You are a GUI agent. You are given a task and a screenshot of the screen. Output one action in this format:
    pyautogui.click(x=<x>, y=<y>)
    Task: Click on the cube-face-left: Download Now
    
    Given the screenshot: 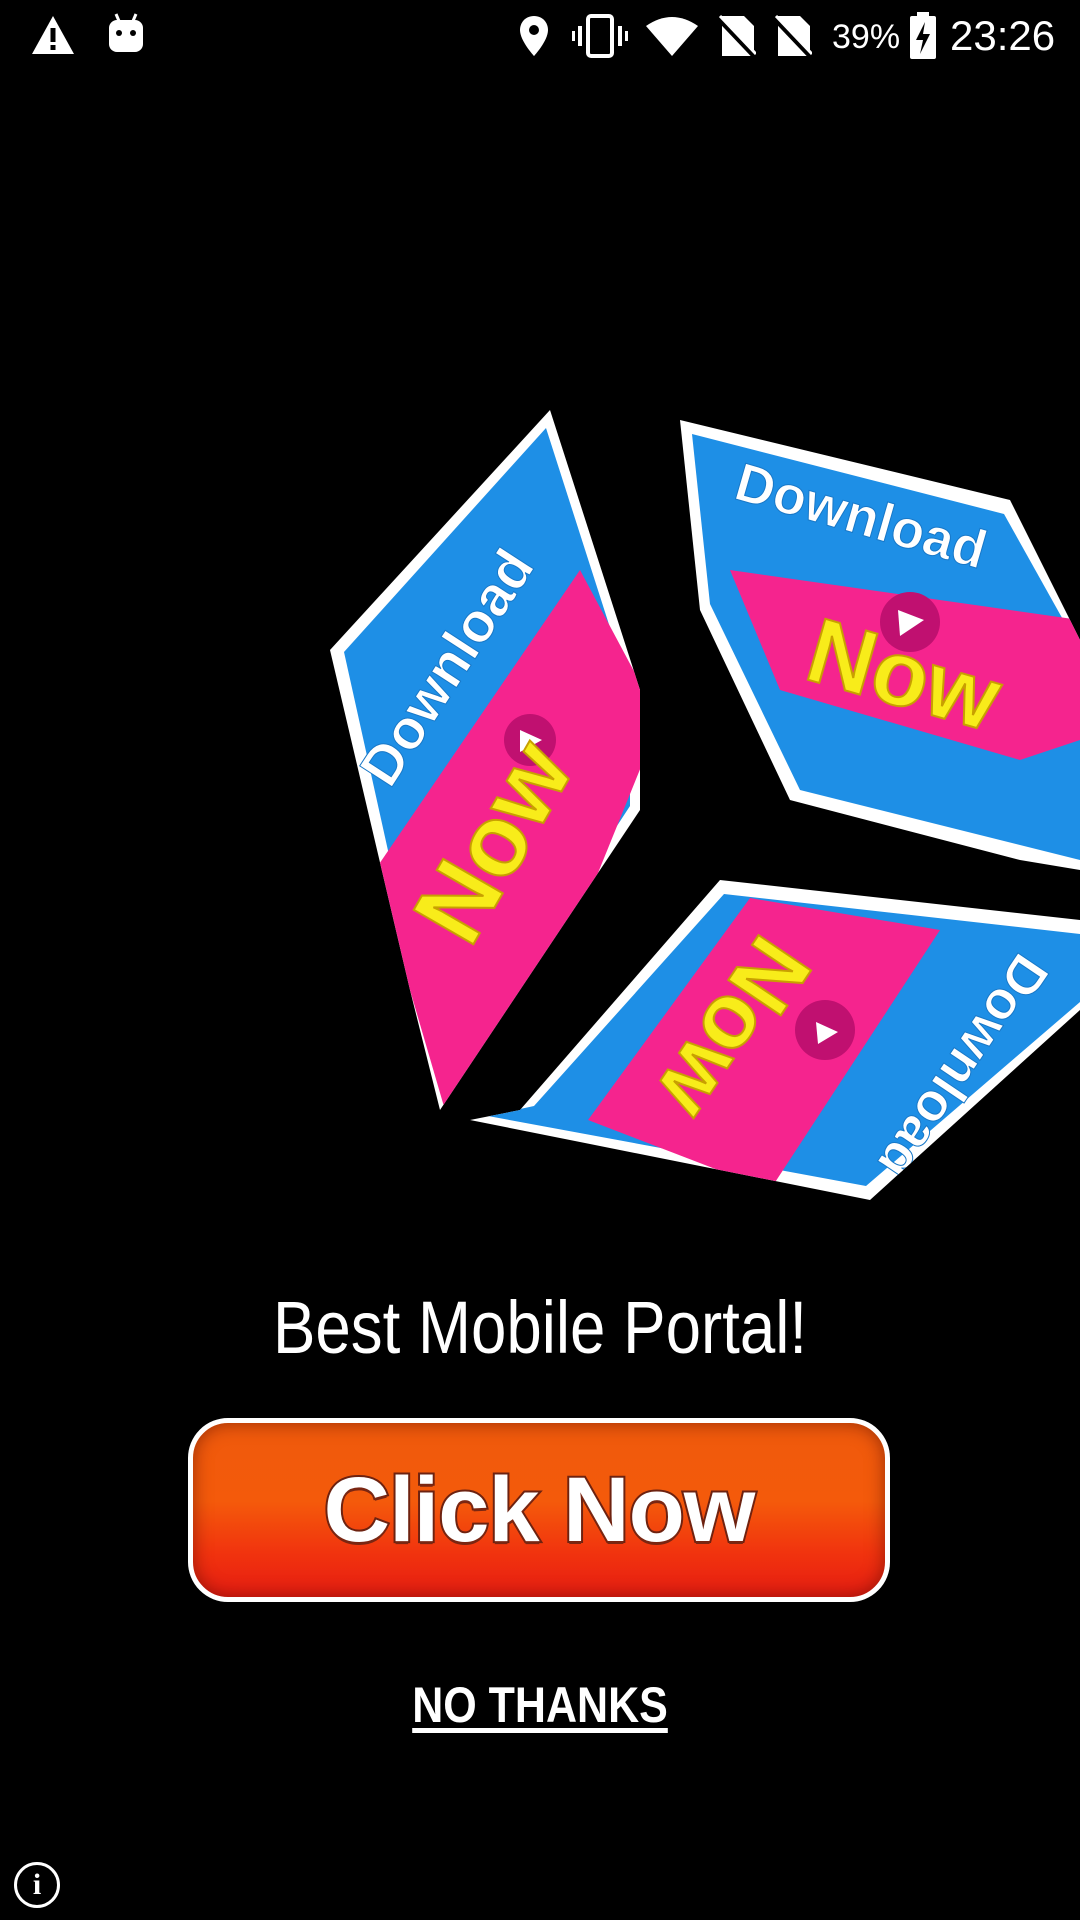 What is the action you would take?
    pyautogui.click(x=485, y=760)
    